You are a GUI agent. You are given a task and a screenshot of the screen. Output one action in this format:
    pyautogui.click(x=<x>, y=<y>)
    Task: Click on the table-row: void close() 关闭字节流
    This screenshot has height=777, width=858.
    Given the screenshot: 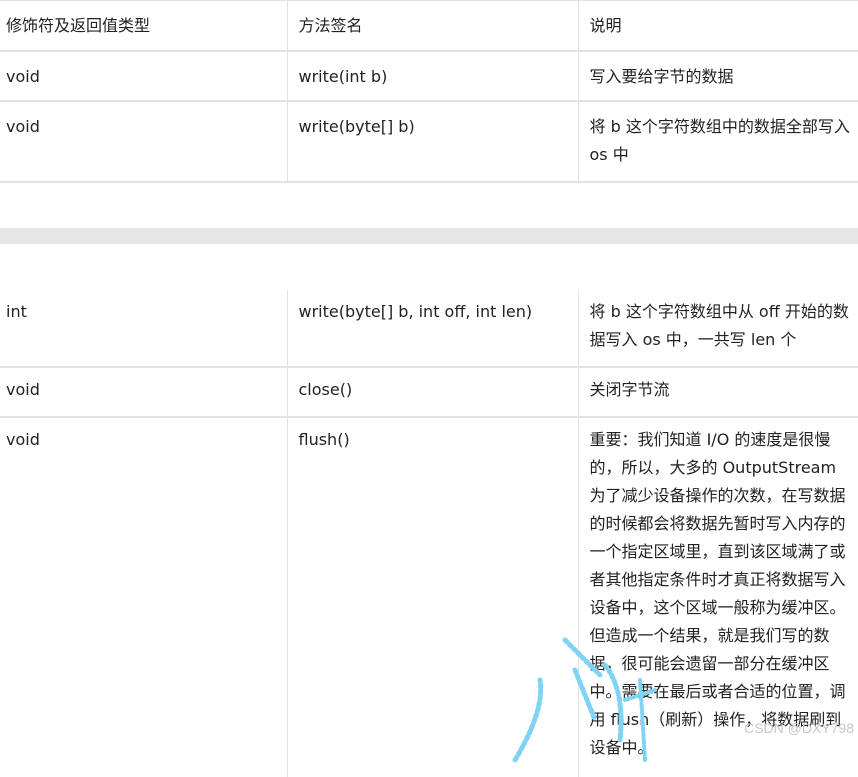 What is the action you would take?
    pyautogui.click(x=429, y=392)
    